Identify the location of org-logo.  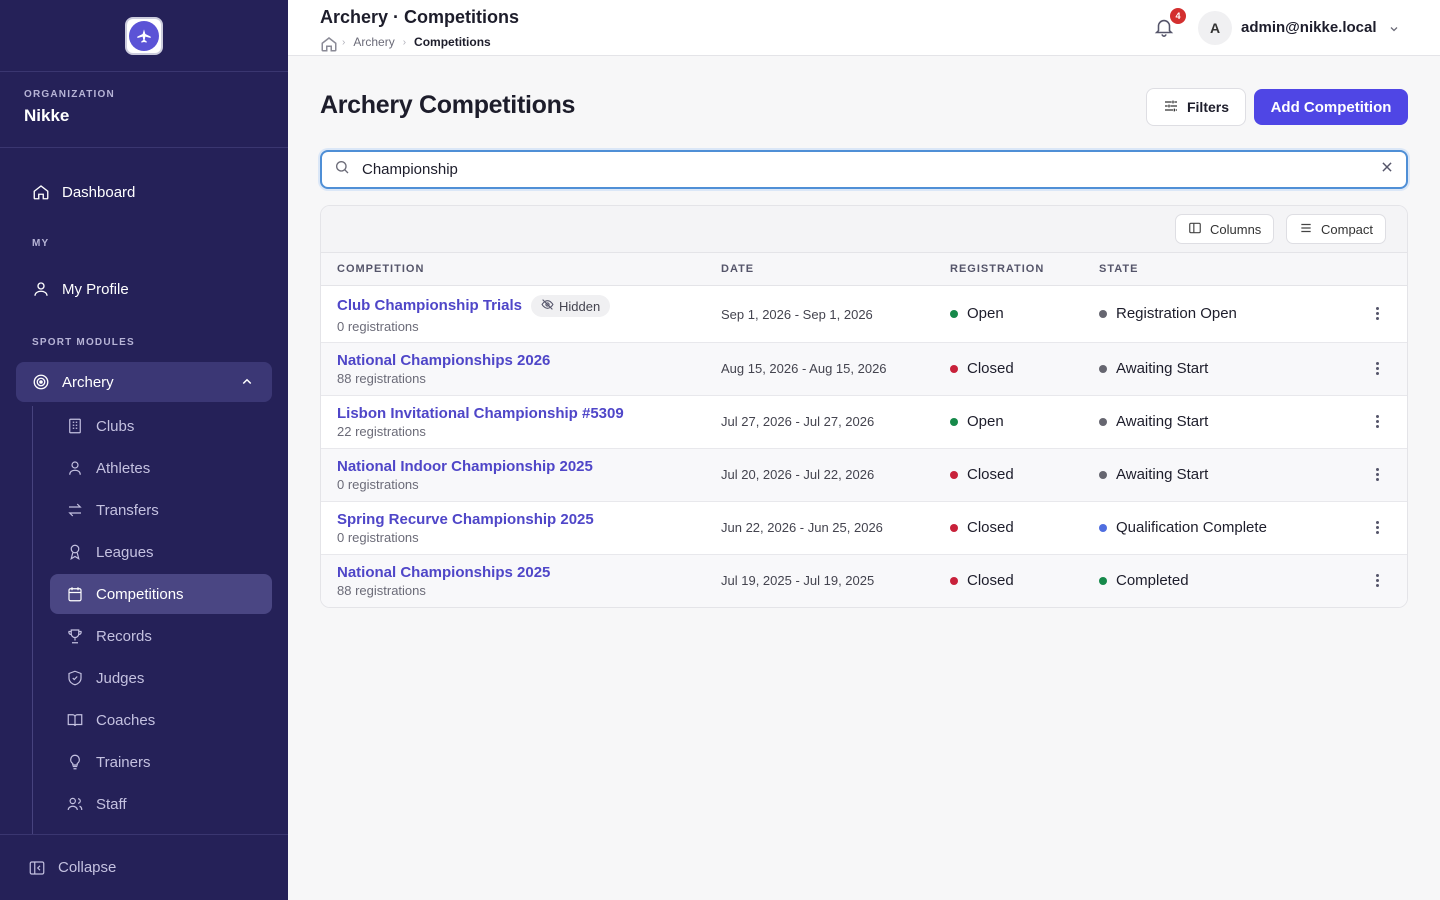
(144, 35).